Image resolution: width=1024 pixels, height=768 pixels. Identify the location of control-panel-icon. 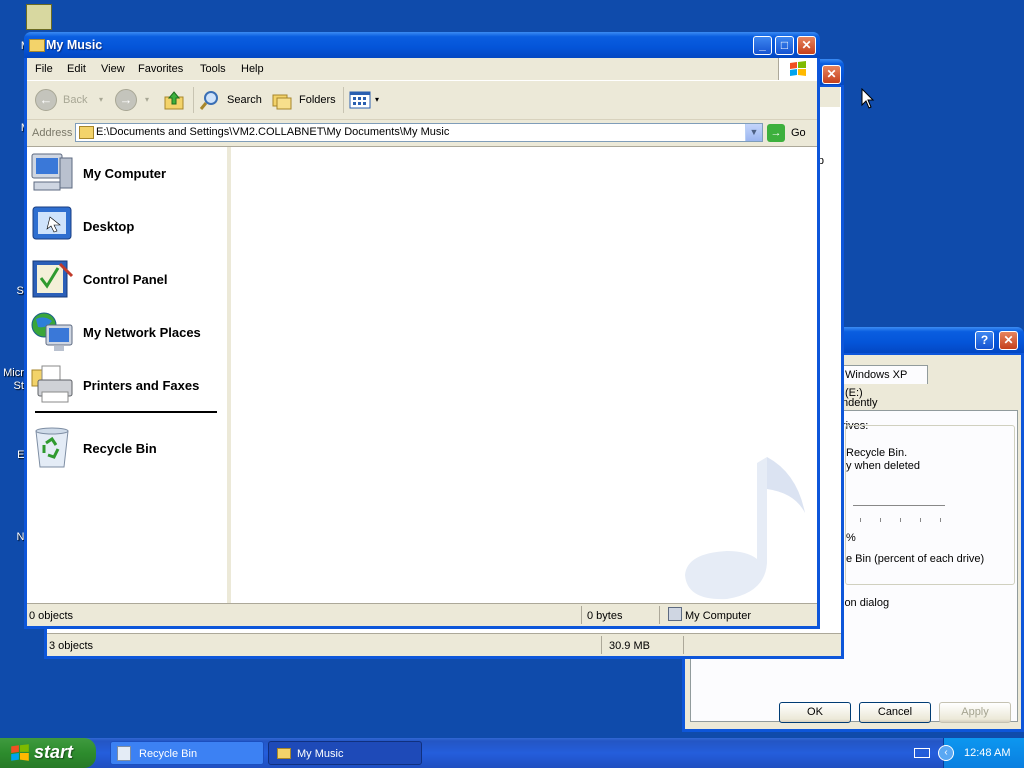
(53, 279).